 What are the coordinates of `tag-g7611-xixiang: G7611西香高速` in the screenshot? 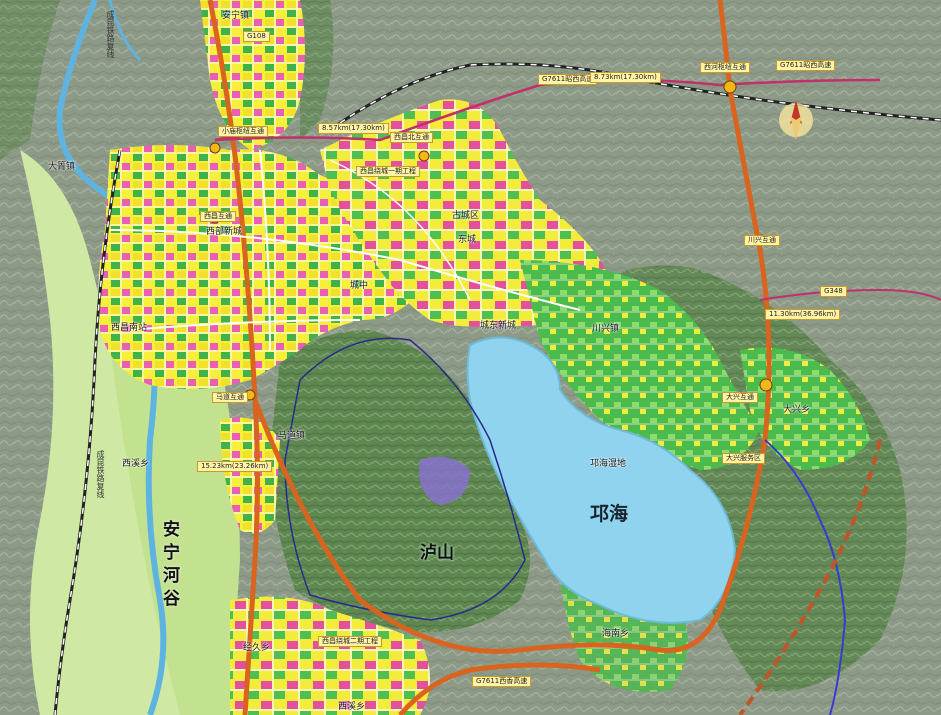 It's located at (502, 681).